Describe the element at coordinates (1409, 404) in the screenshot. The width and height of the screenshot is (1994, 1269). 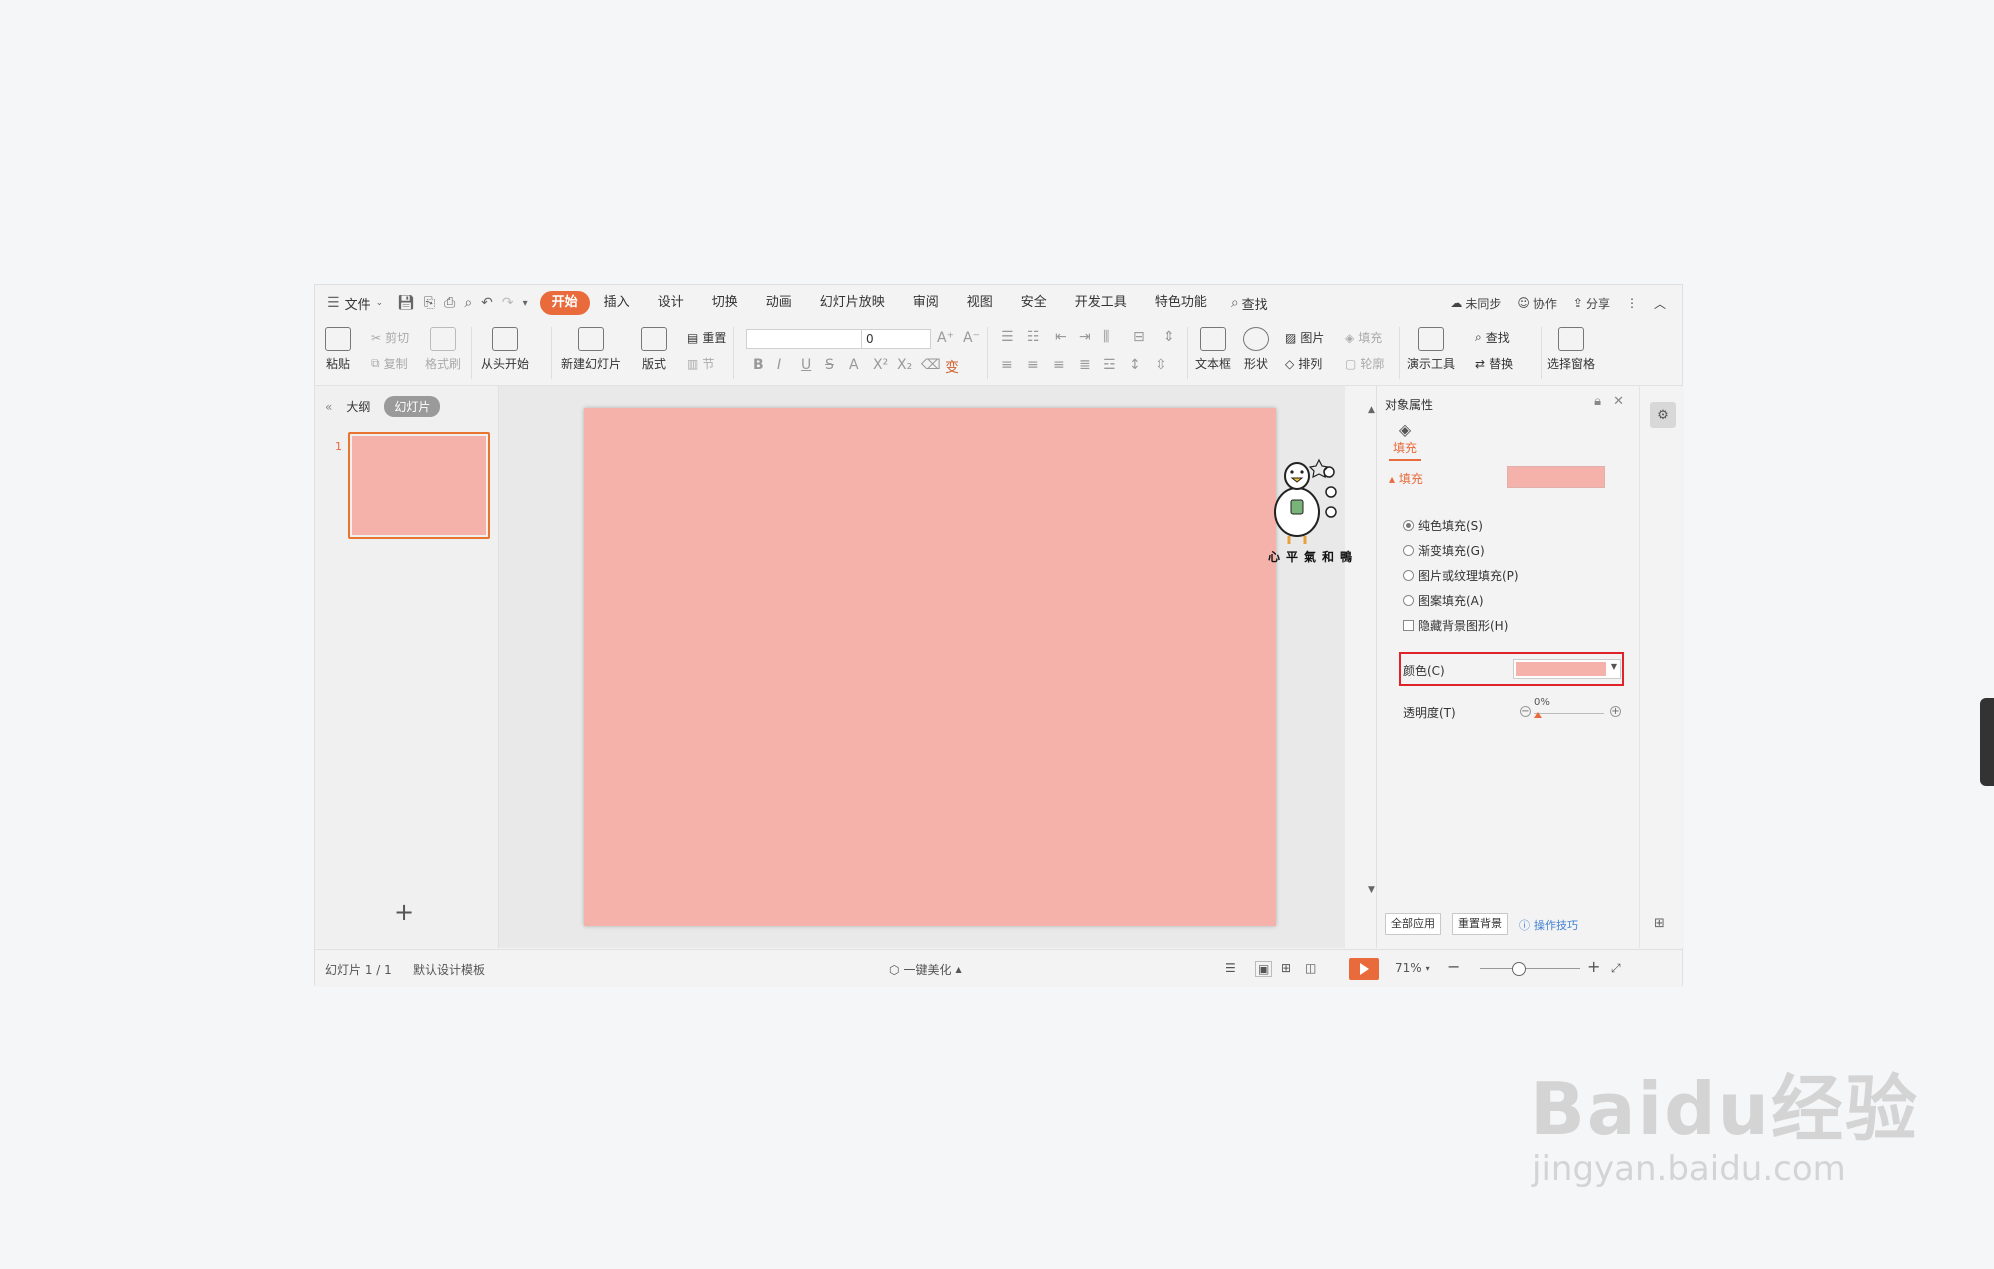
I see `panel-title: 对象属性` at that location.